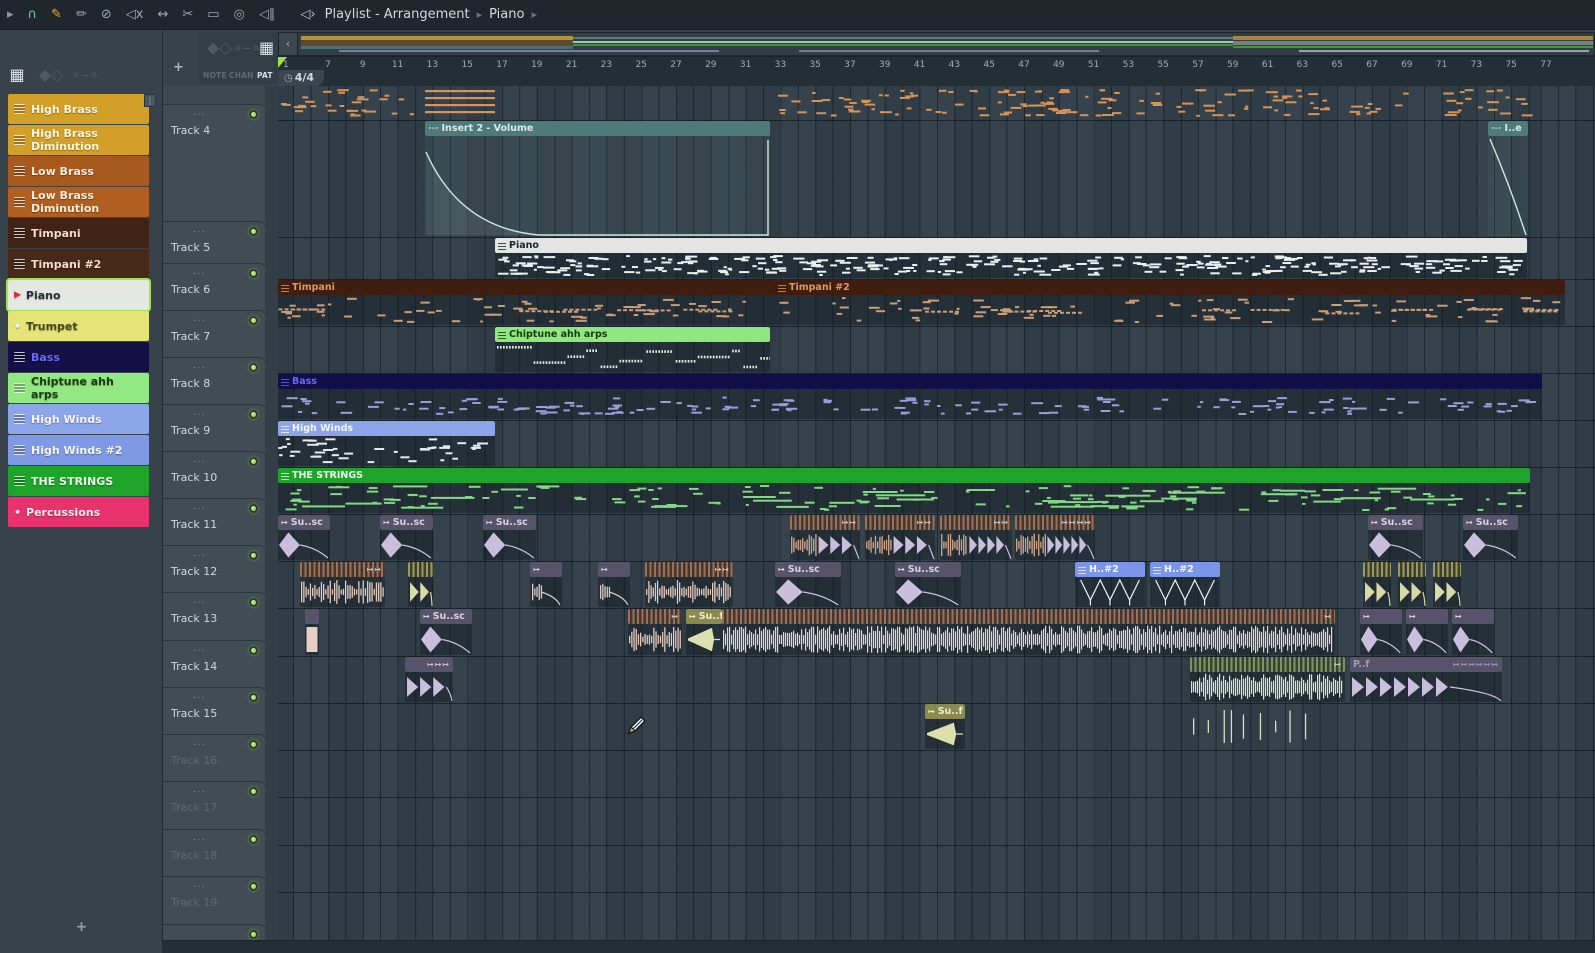  I want to click on clip-header: P..f ↦↦↦↦↦↦, so click(1426, 664).